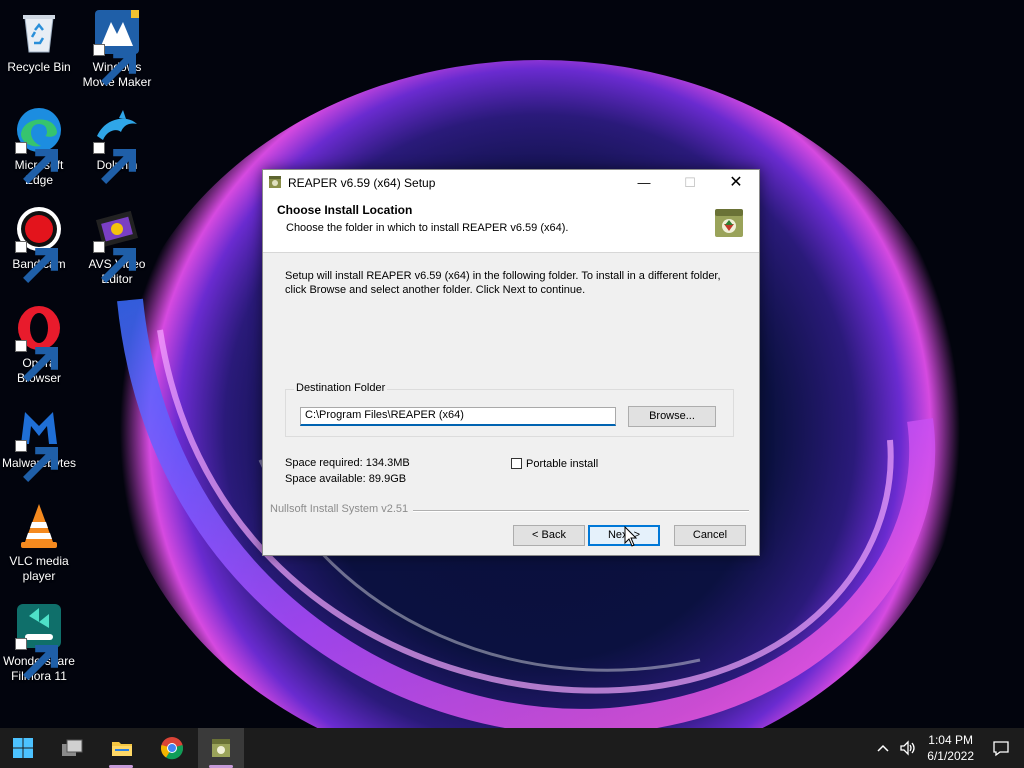 This screenshot has width=1024, height=768. Describe the element at coordinates (581, 511) in the screenshot. I see `nsis-divider` at that location.